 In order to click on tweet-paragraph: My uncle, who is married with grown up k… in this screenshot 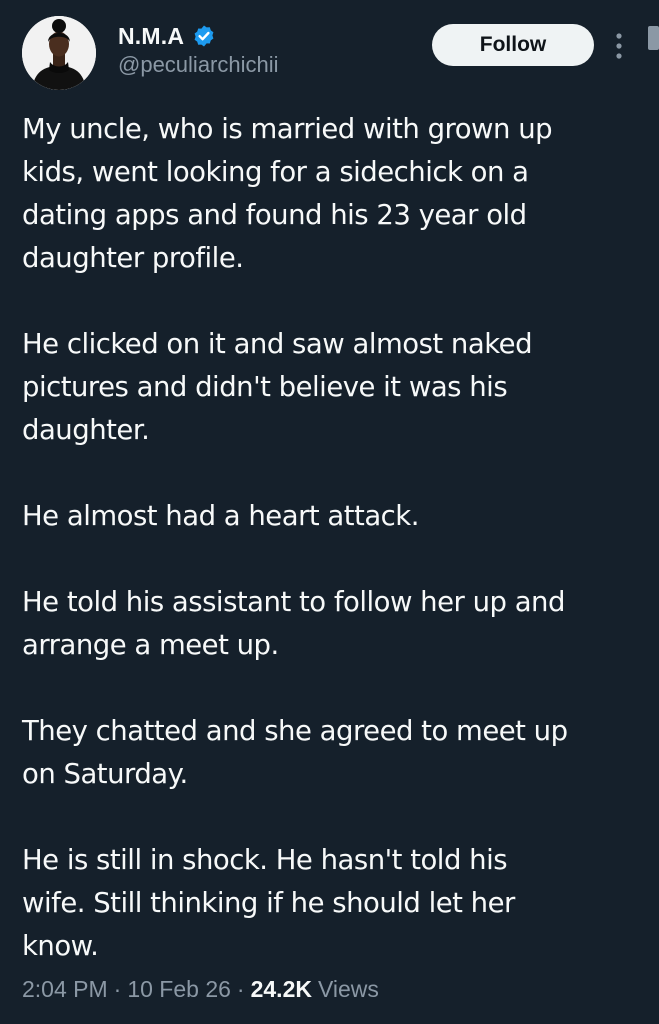, I will do `click(287, 193)`.